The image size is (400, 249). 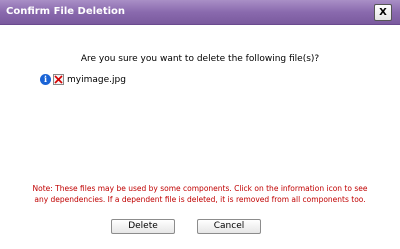 I want to click on close-button: X, so click(x=383, y=12).